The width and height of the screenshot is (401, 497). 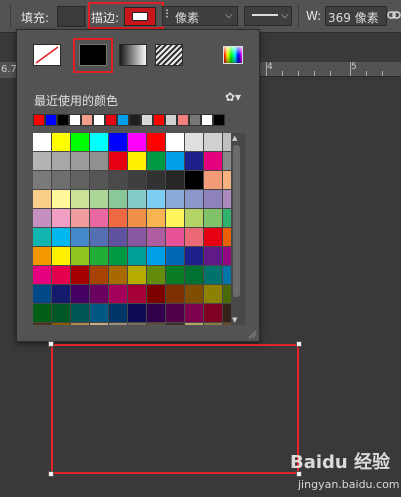 I want to click on scroll-down-icon: ▼, so click(x=234, y=320).